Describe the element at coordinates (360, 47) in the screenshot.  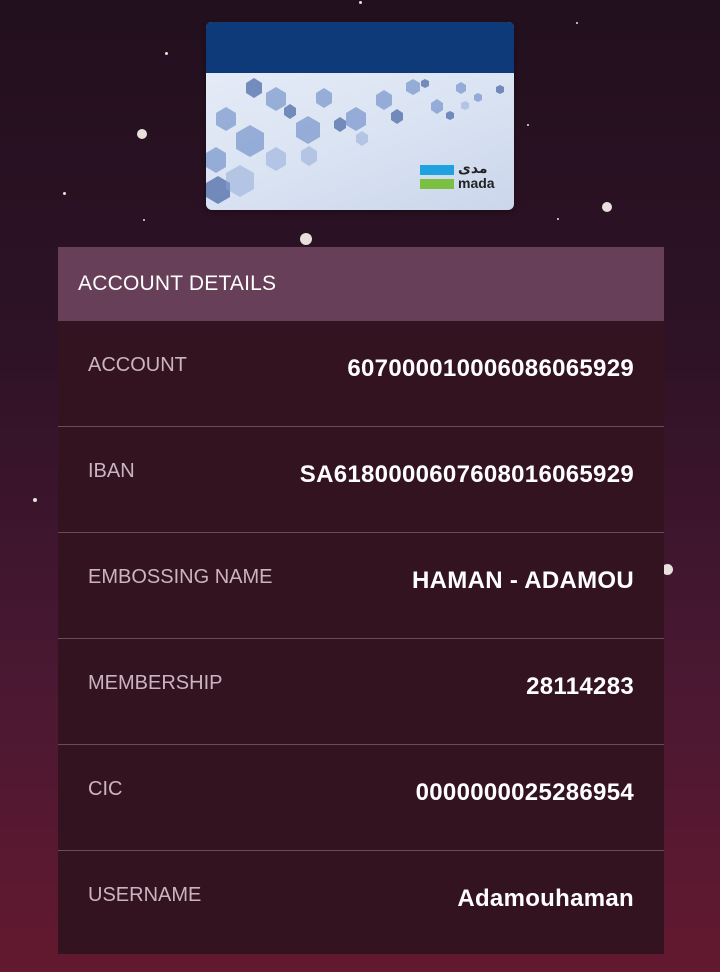
I see `card-band` at that location.